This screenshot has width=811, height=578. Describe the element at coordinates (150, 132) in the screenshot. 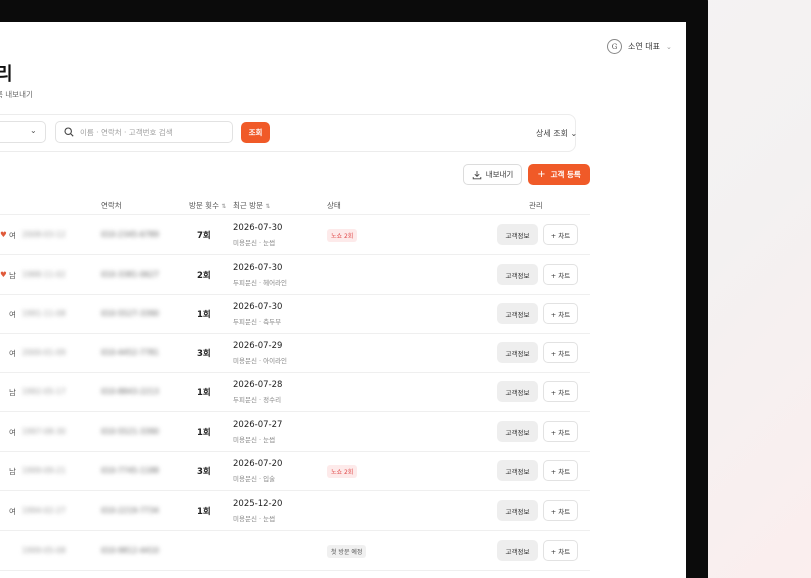

I see `search-input` at that location.